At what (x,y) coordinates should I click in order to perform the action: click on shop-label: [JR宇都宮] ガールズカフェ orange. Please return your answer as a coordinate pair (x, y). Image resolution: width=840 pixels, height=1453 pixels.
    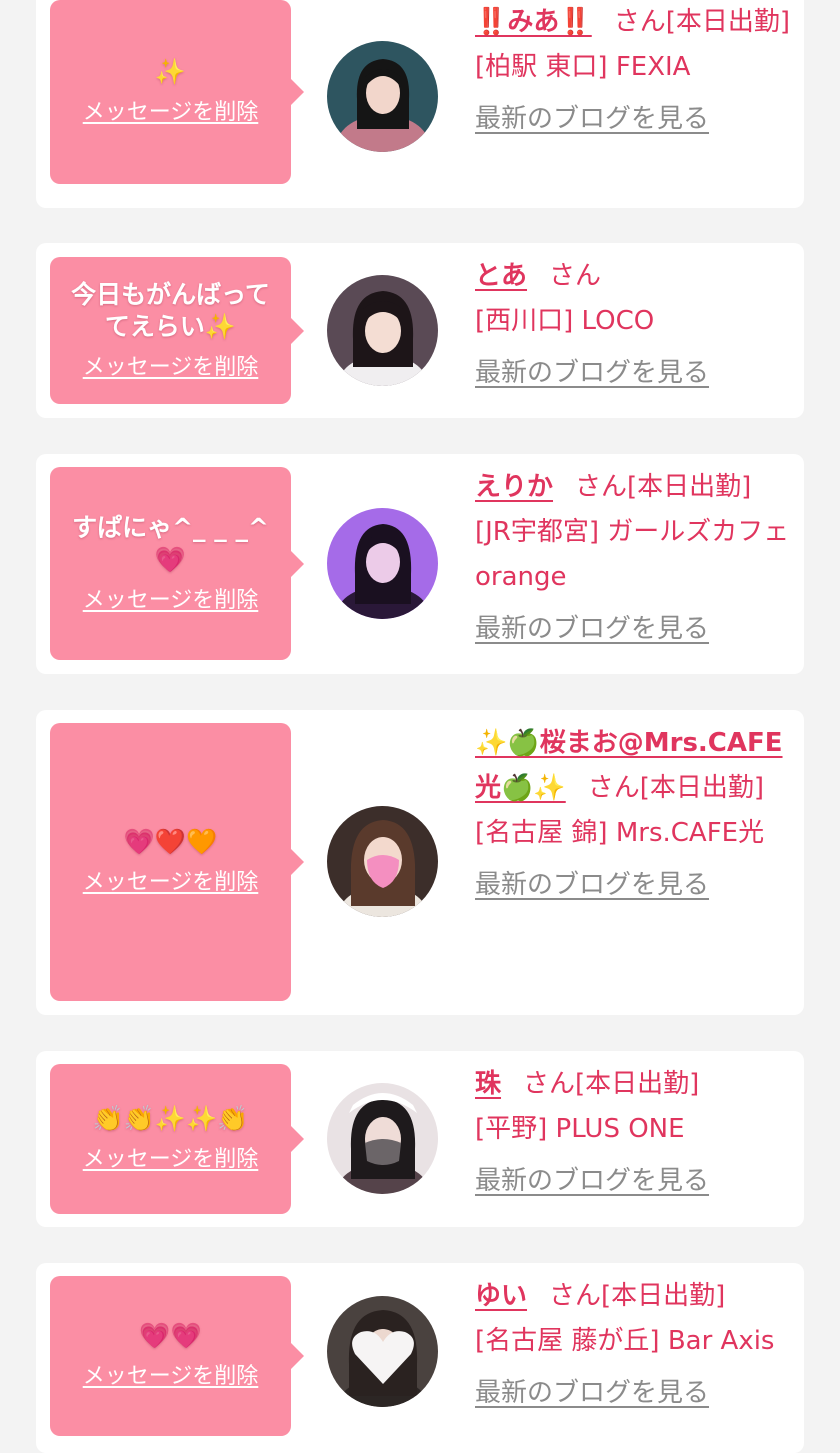
    Looking at the image, I should click on (632, 554).